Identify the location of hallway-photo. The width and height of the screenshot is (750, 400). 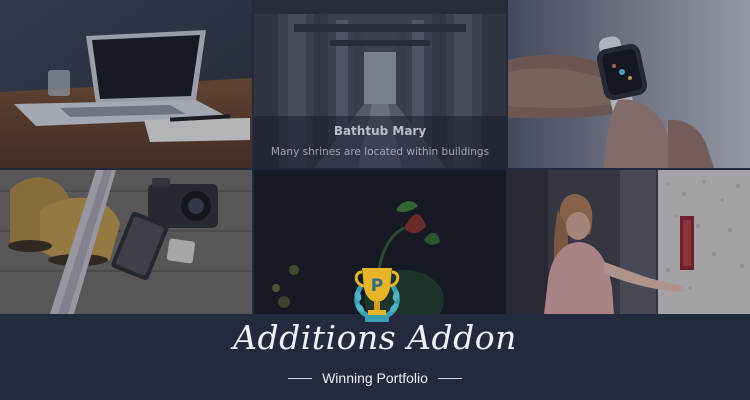
(629, 242).